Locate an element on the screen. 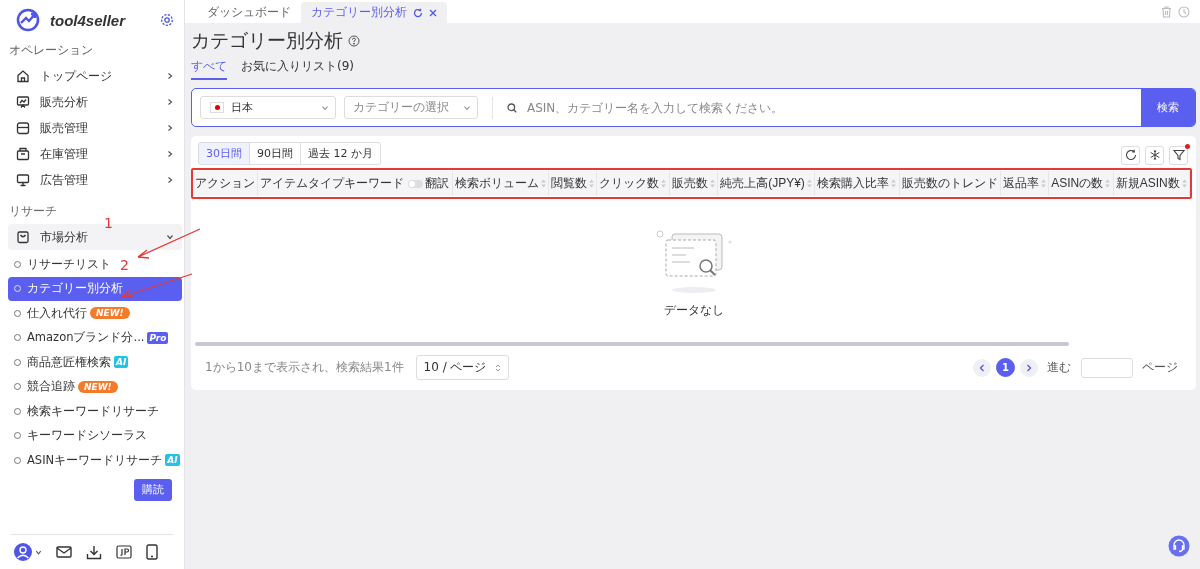 This screenshot has width=1200, height=569. page-suffix: ページ is located at coordinates (1160, 367).